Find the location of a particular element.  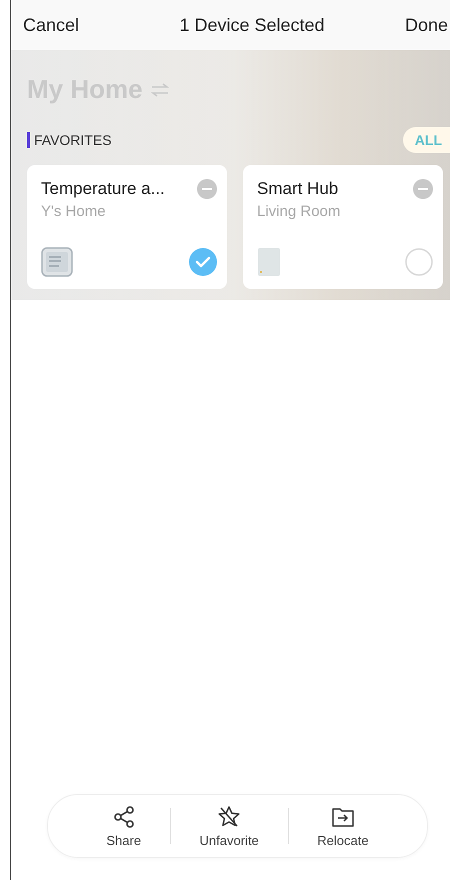

share-icon is located at coordinates (124, 816).